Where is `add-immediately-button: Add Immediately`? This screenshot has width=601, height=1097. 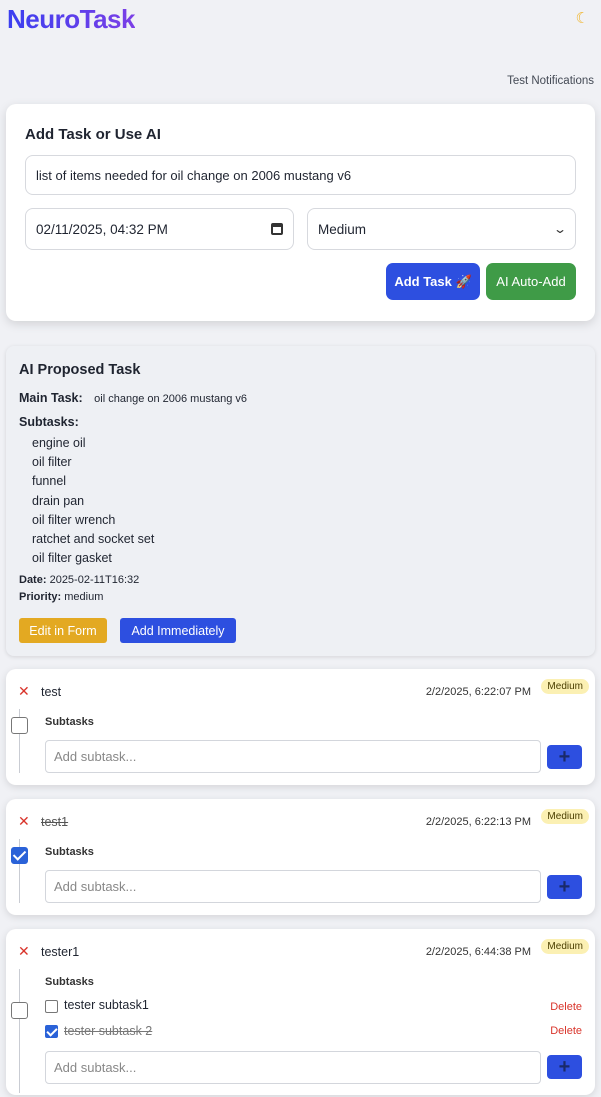 add-immediately-button: Add Immediately is located at coordinates (178, 630).